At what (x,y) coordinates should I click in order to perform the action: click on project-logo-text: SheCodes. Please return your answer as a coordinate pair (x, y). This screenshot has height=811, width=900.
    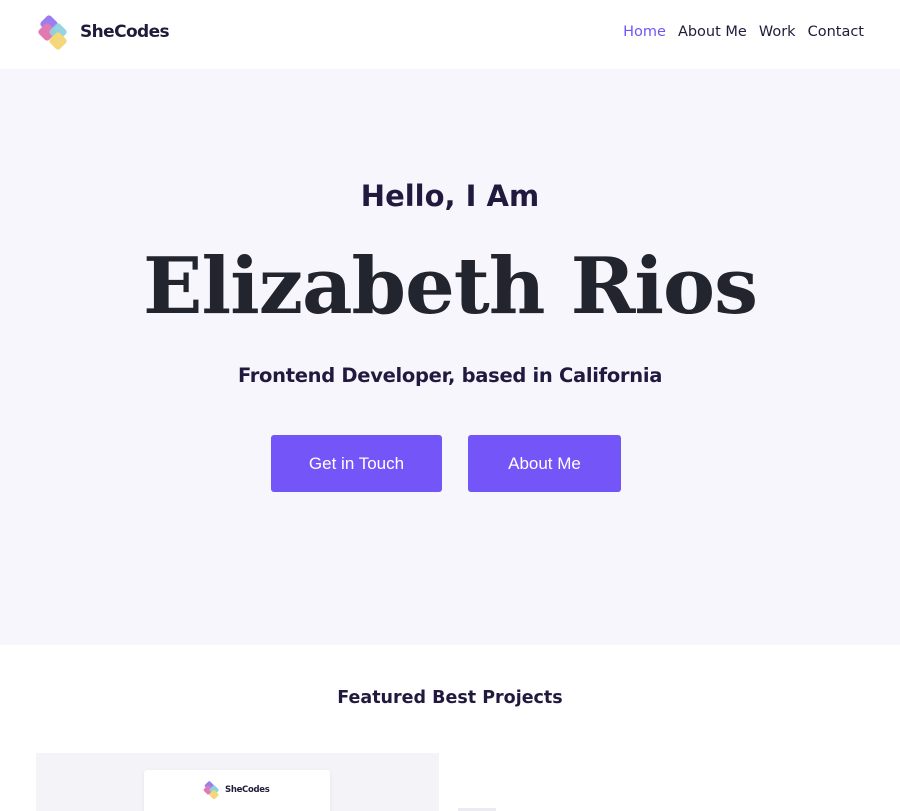
    Looking at the image, I should click on (247, 790).